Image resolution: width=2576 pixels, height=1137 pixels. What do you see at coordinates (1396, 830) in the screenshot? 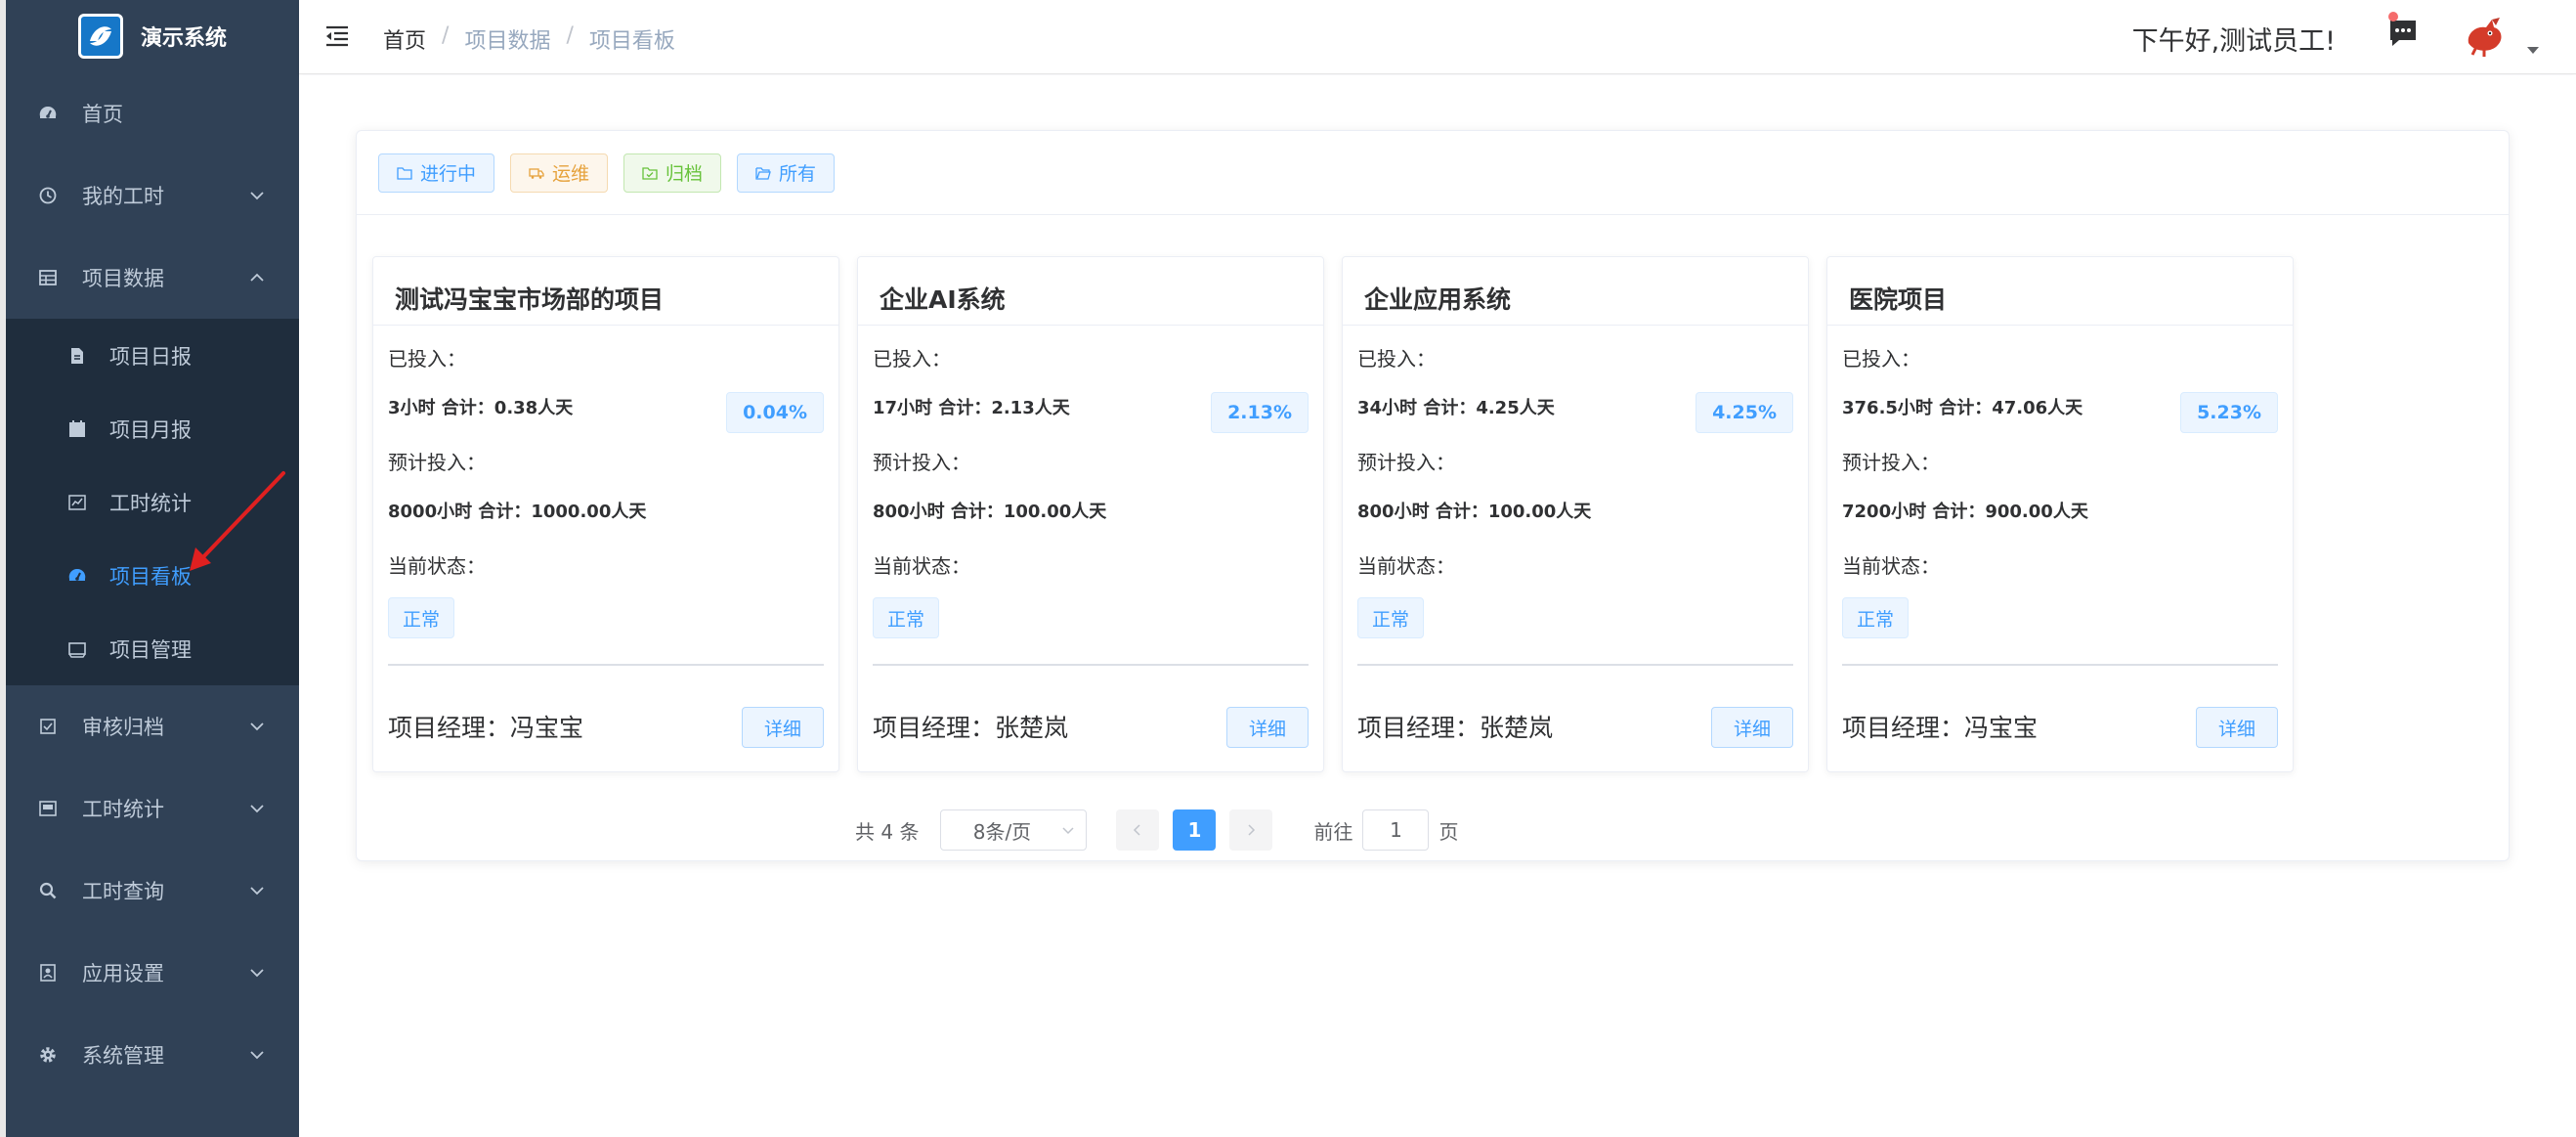
I see `goto-page-input: 1` at bounding box center [1396, 830].